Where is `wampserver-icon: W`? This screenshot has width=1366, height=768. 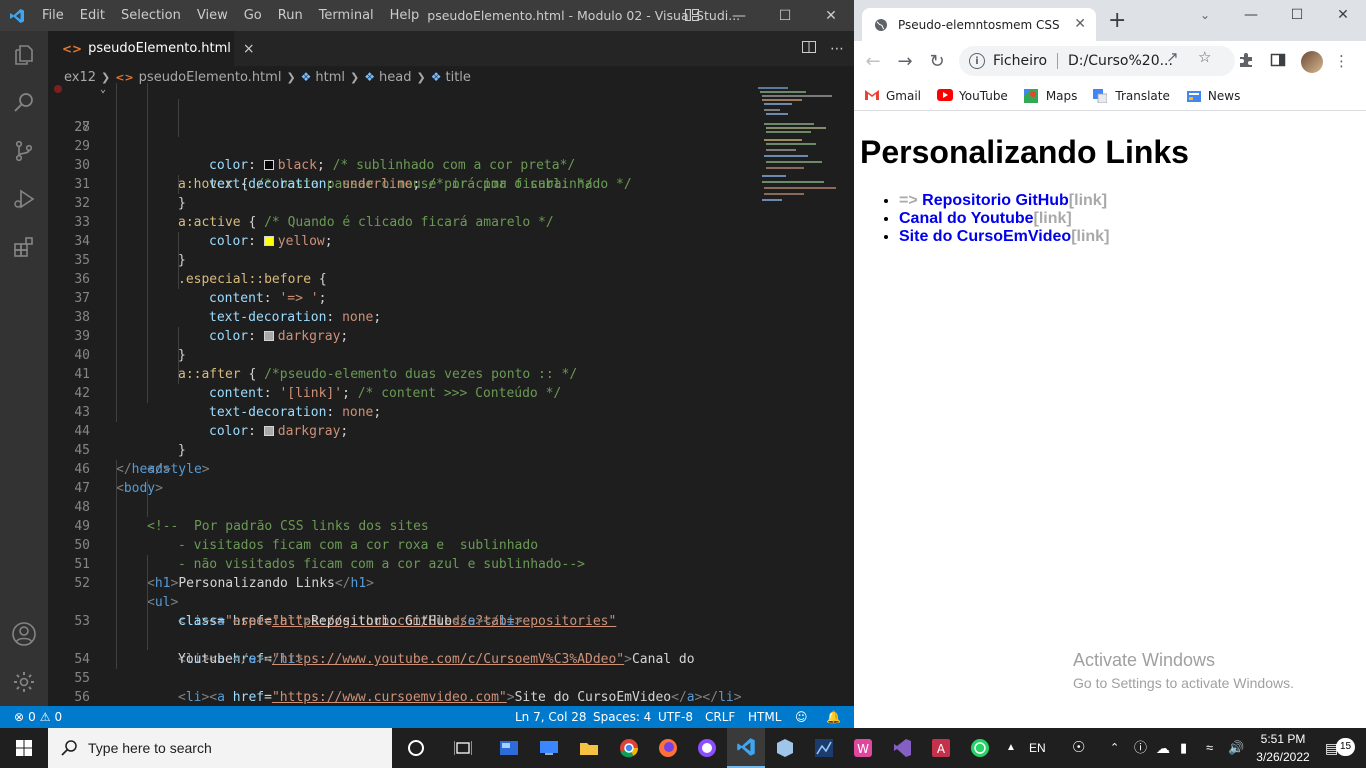
wampserver-icon: W is located at coordinates (863, 748).